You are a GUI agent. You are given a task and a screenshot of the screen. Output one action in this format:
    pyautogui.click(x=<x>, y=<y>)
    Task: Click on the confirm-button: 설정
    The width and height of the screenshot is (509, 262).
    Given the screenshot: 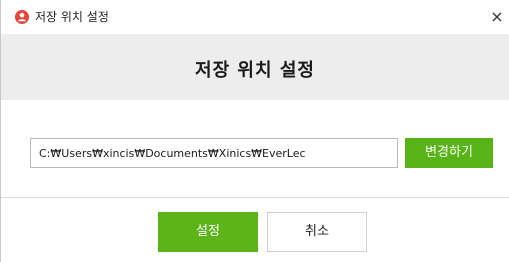 What is the action you would take?
    pyautogui.click(x=208, y=232)
    